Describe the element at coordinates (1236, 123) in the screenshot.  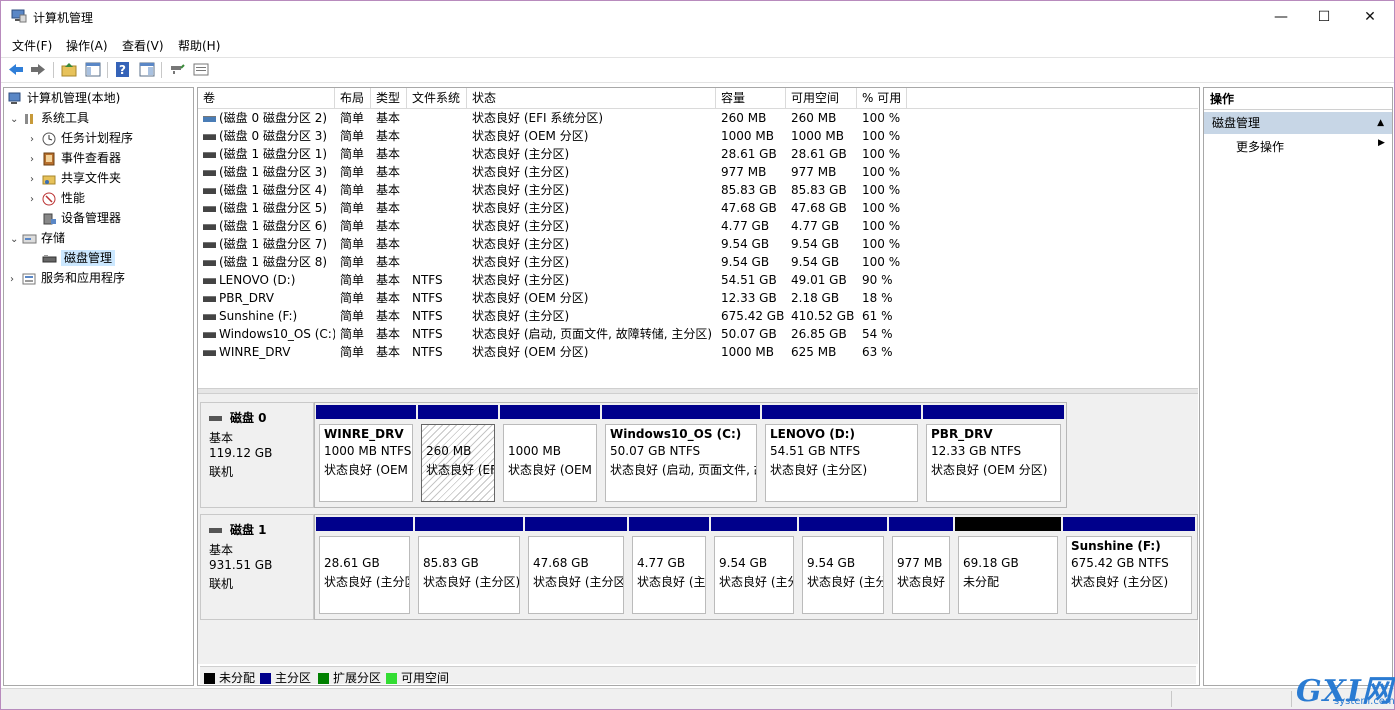
I see `actions-section-label: 磁盘管理` at that location.